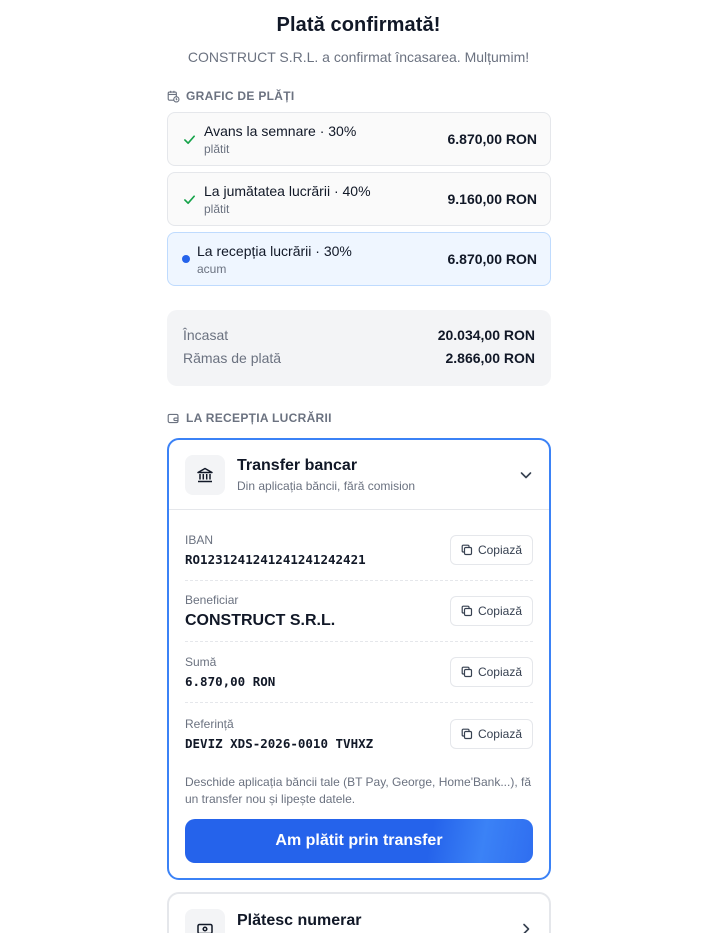 The width and height of the screenshot is (717, 933). What do you see at coordinates (205, 474) in the screenshot?
I see `bank-icon` at bounding box center [205, 474].